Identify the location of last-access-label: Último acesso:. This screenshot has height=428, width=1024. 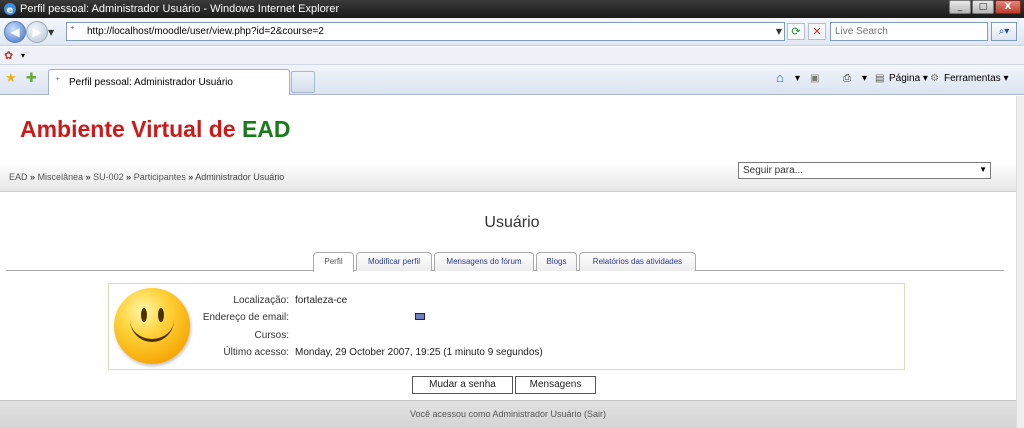
(256, 352).